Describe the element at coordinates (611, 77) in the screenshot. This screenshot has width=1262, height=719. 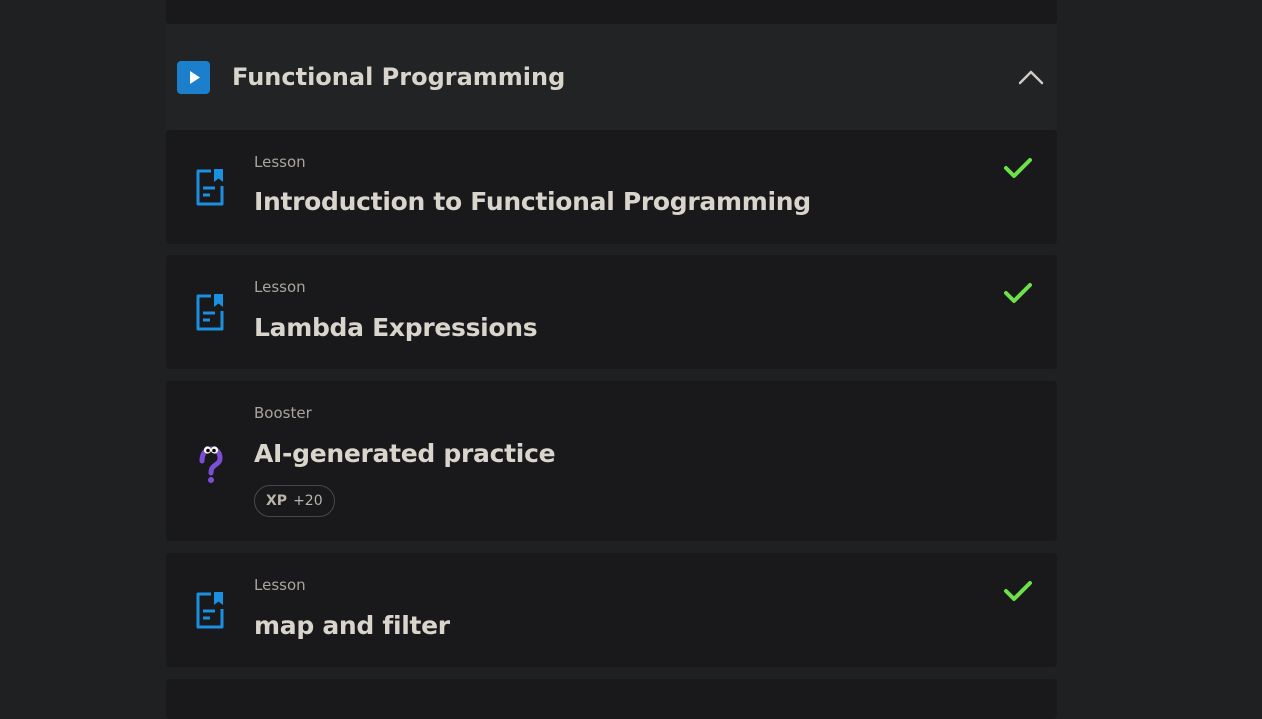
I see `section-header: Functional Programming` at that location.